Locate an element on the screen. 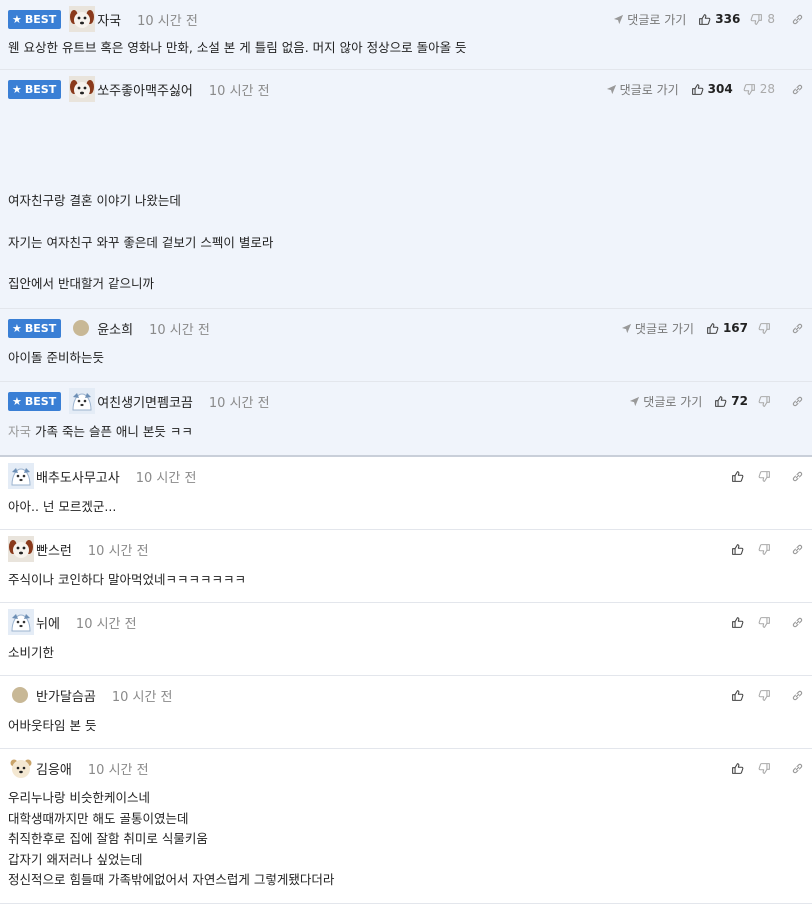 The height and width of the screenshot is (904, 812). comment-item: ★ BEST 윤소희 10 시간 전 댓글로 가기 167 아이돌 준비하는듯 is located at coordinates (406, 345).